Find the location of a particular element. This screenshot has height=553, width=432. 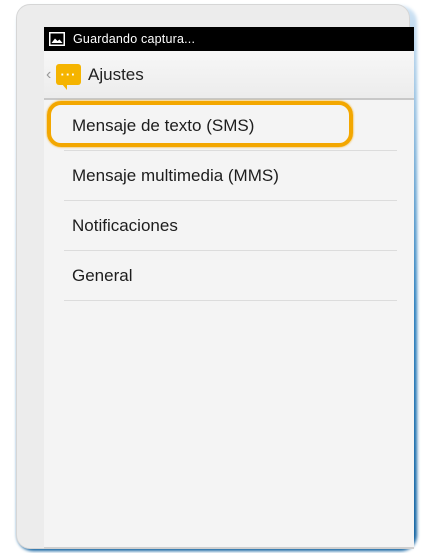

page-title: Ajustes is located at coordinates (116, 74).